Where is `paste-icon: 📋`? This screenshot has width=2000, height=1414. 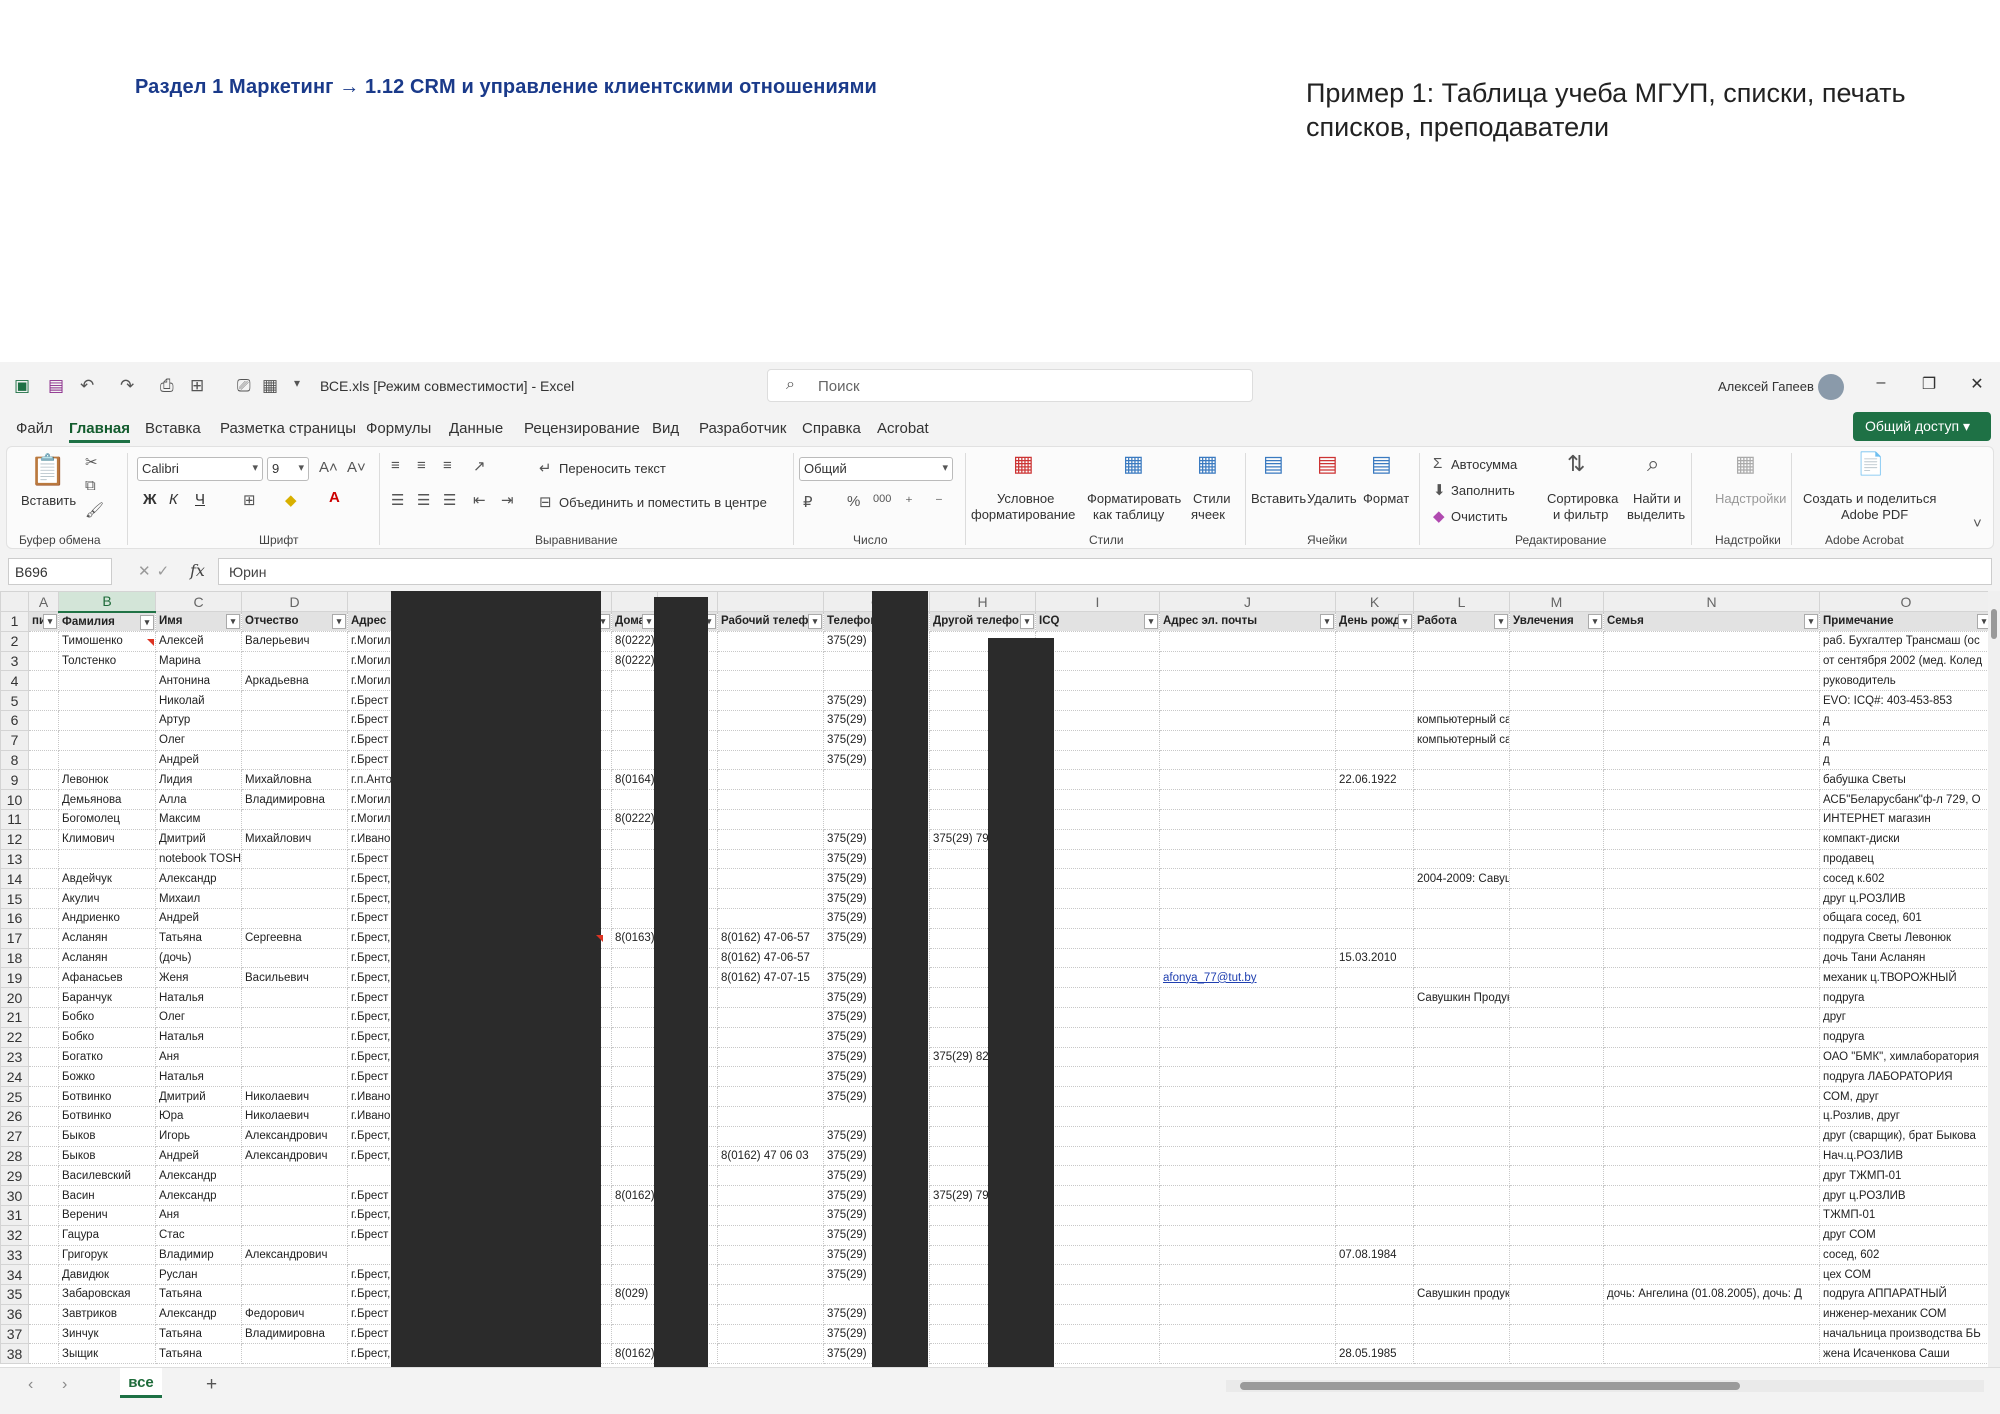
paste-icon: 📋 is located at coordinates (47, 470).